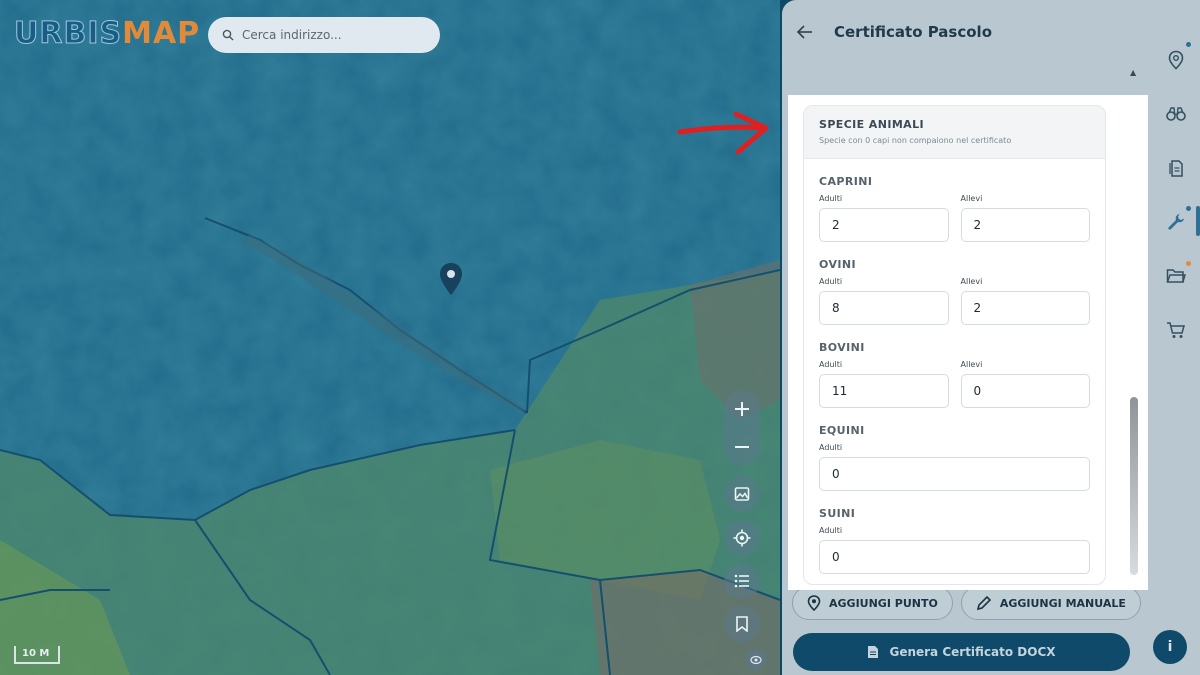 The image size is (1200, 675). What do you see at coordinates (842, 430) in the screenshot?
I see `species-name: EQUINI` at bounding box center [842, 430].